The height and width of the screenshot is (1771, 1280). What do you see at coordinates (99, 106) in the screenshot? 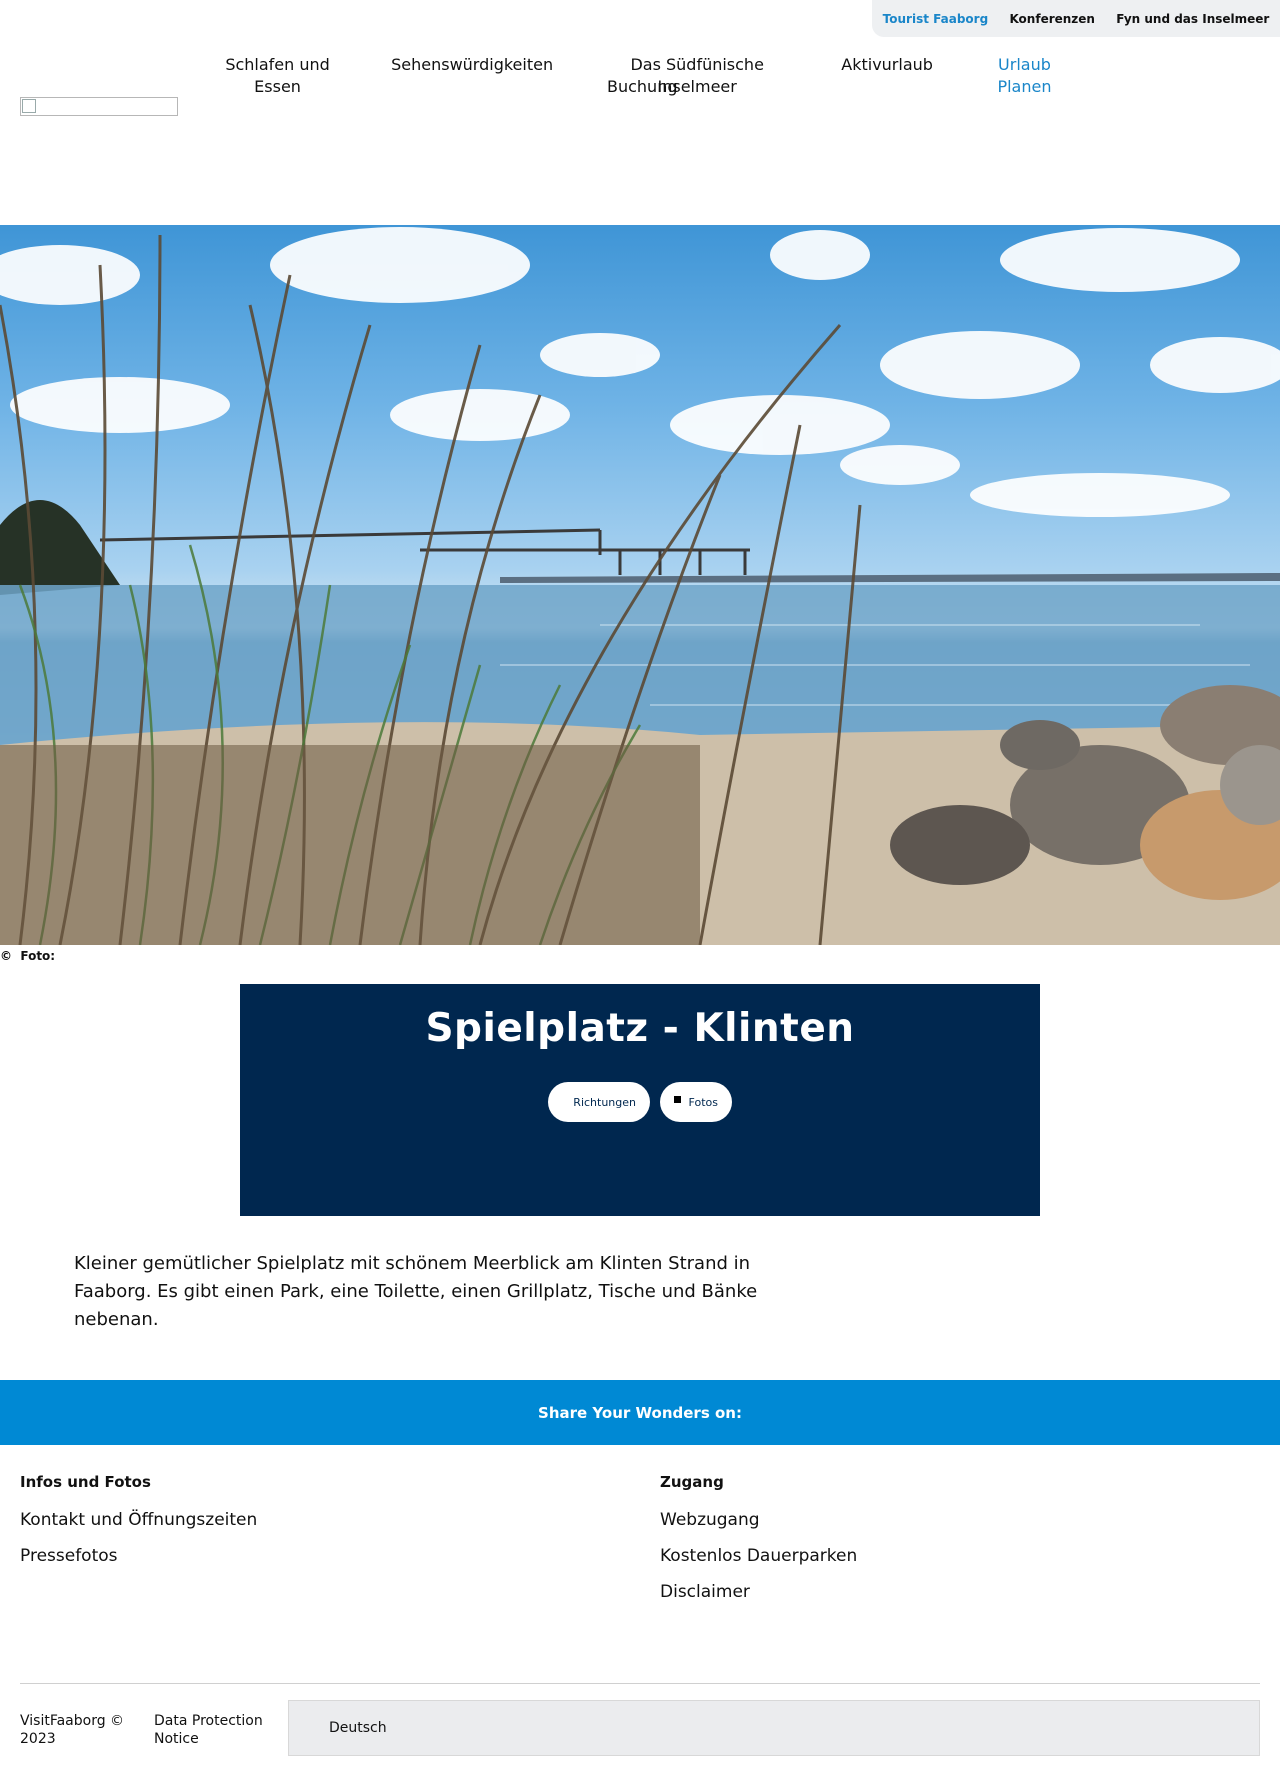
I see `site-logo` at bounding box center [99, 106].